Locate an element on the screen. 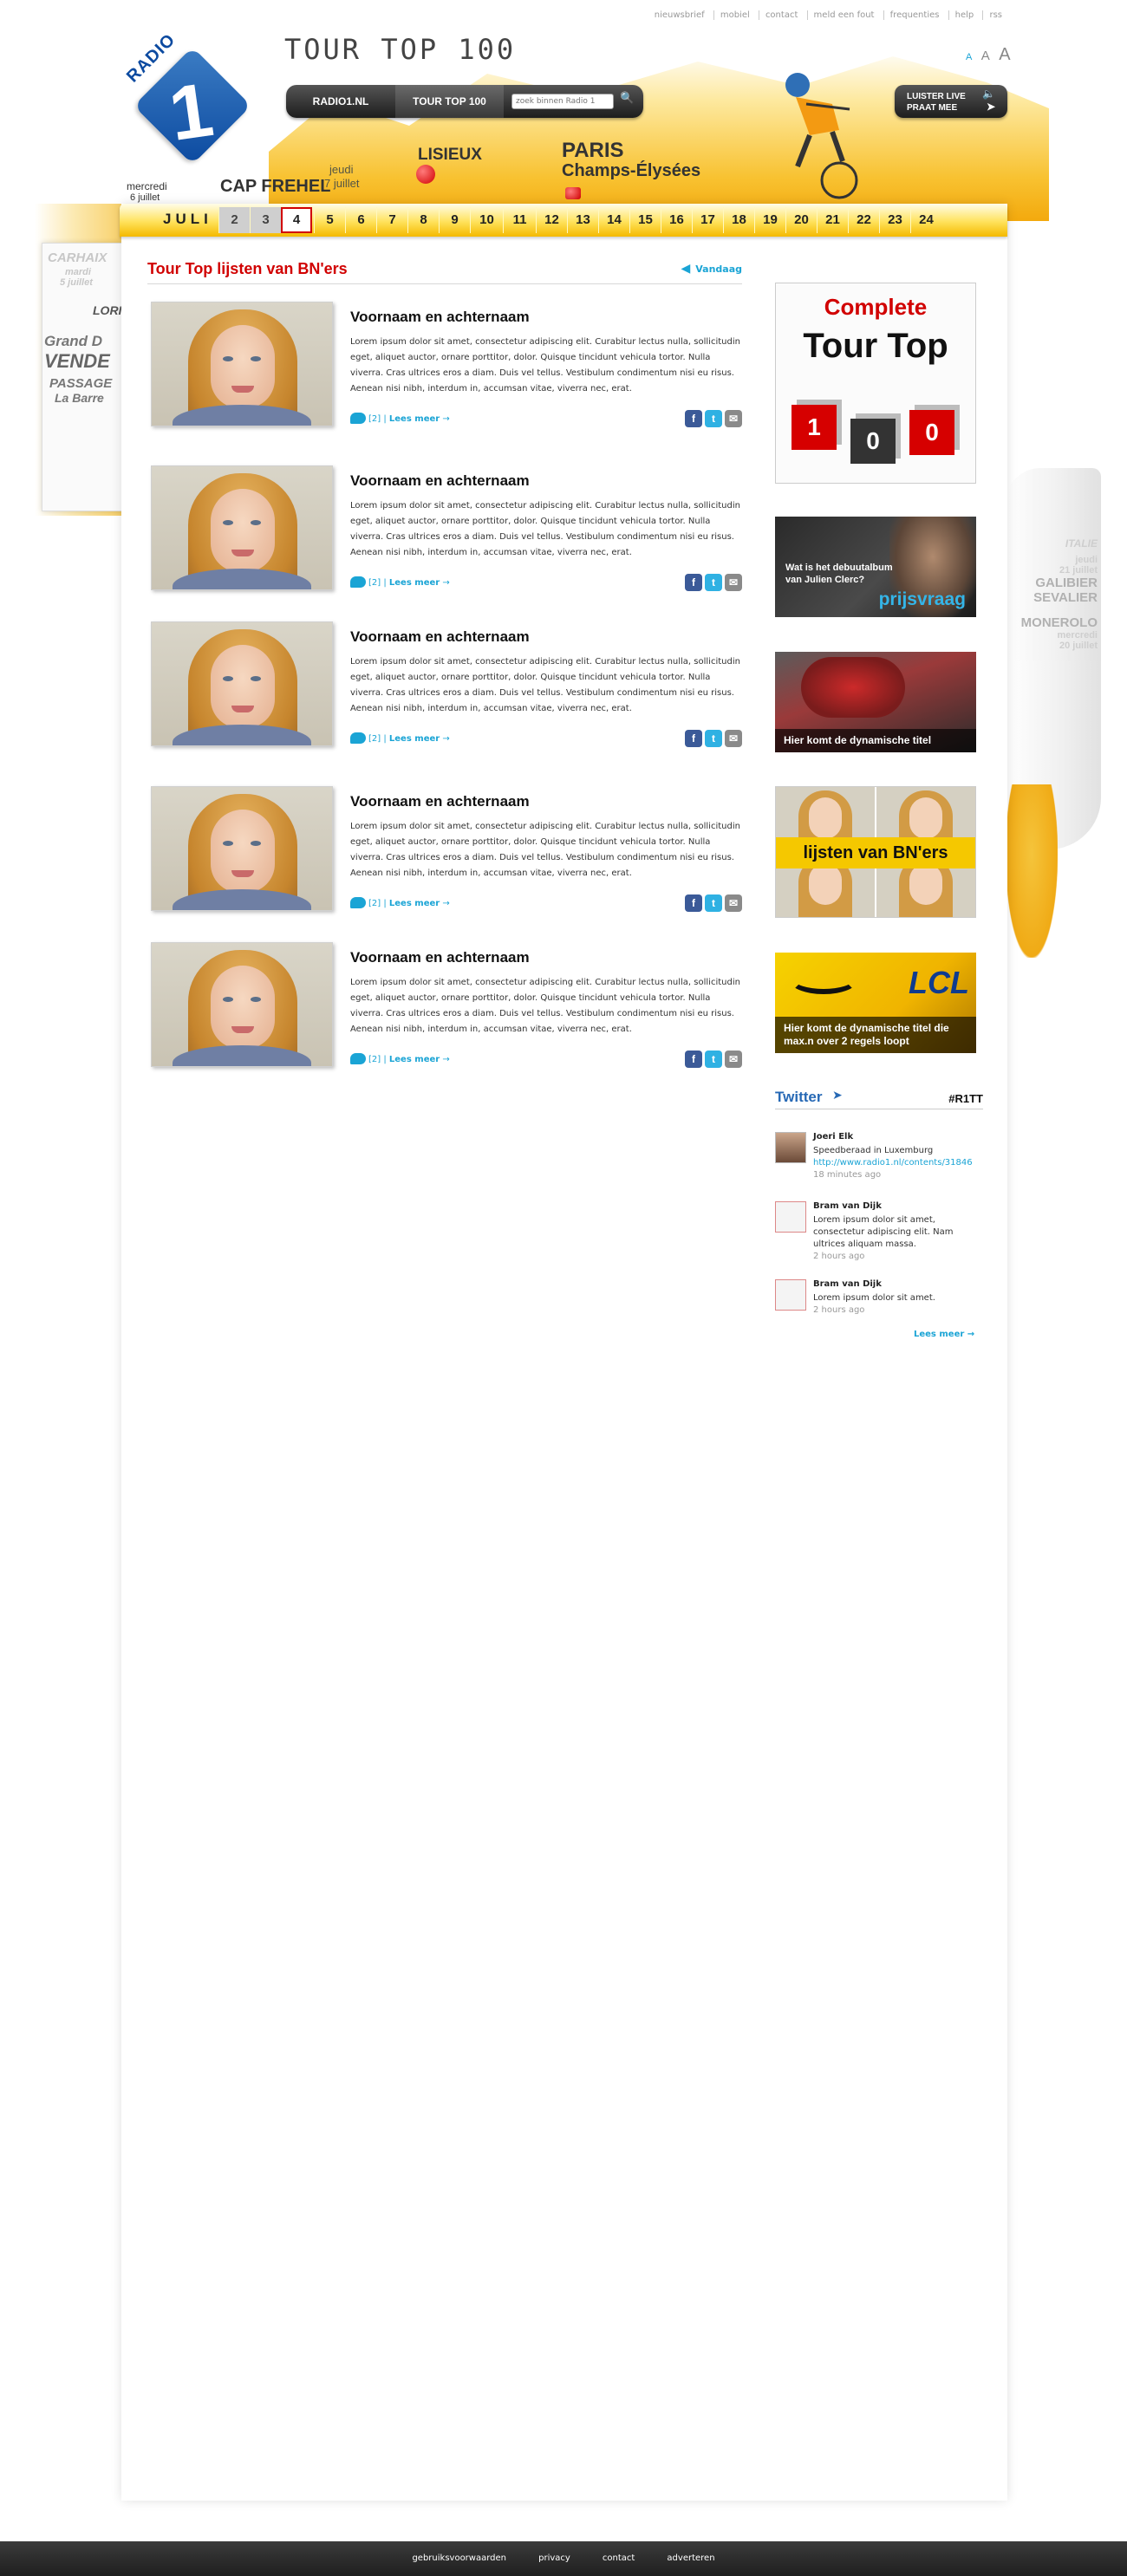  day-tab: 15 is located at coordinates (645, 220).